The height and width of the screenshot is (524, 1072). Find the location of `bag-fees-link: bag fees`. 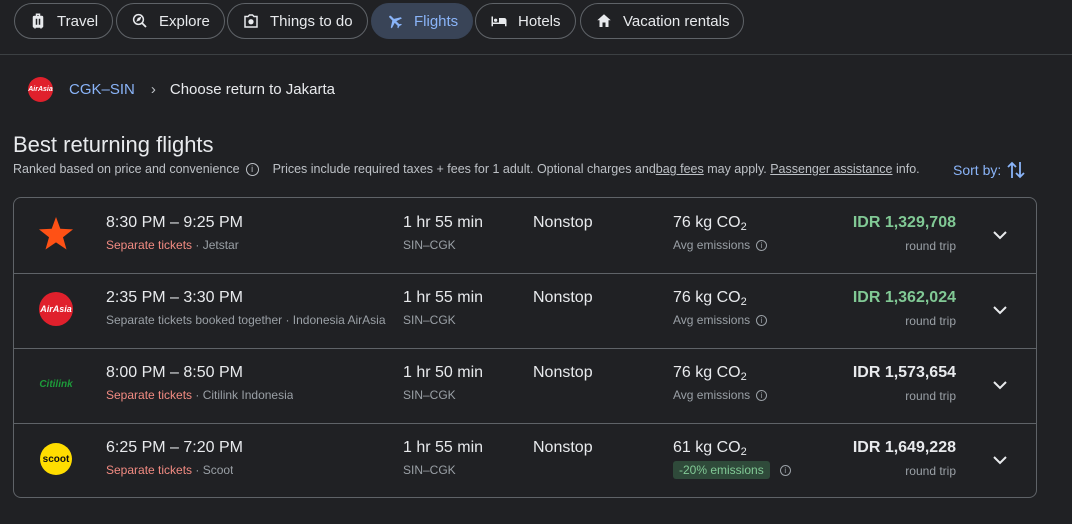

bag-fees-link: bag fees is located at coordinates (680, 169).